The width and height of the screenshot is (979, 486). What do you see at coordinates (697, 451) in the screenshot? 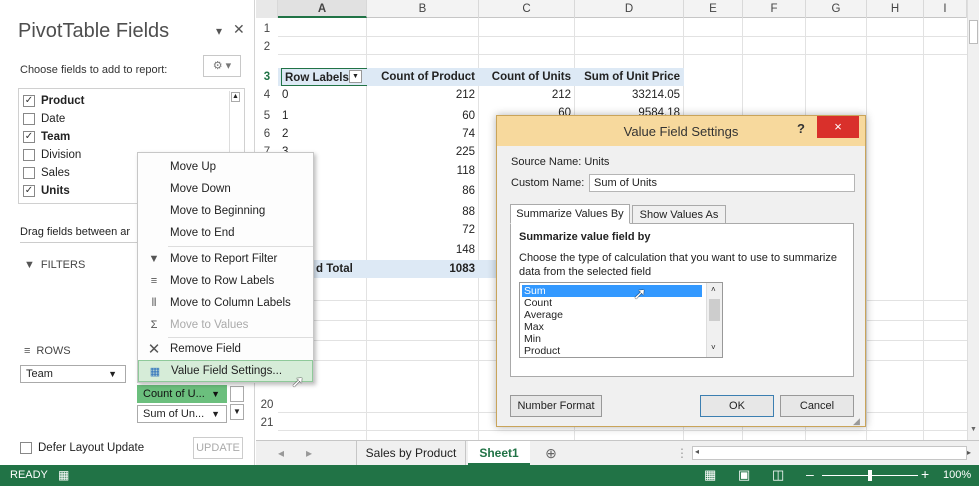
I see `scroll-left-icon: ◂` at bounding box center [697, 451].